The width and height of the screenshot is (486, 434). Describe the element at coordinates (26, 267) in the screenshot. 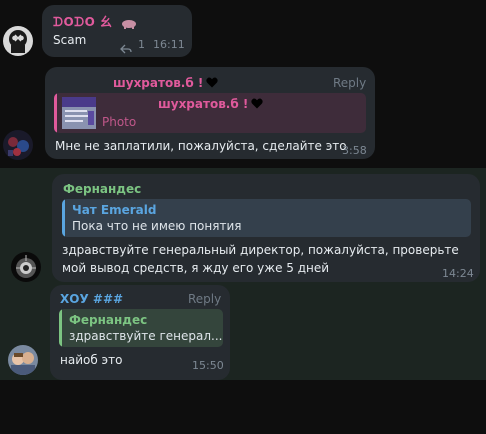

I see `avatar-fernandes` at that location.